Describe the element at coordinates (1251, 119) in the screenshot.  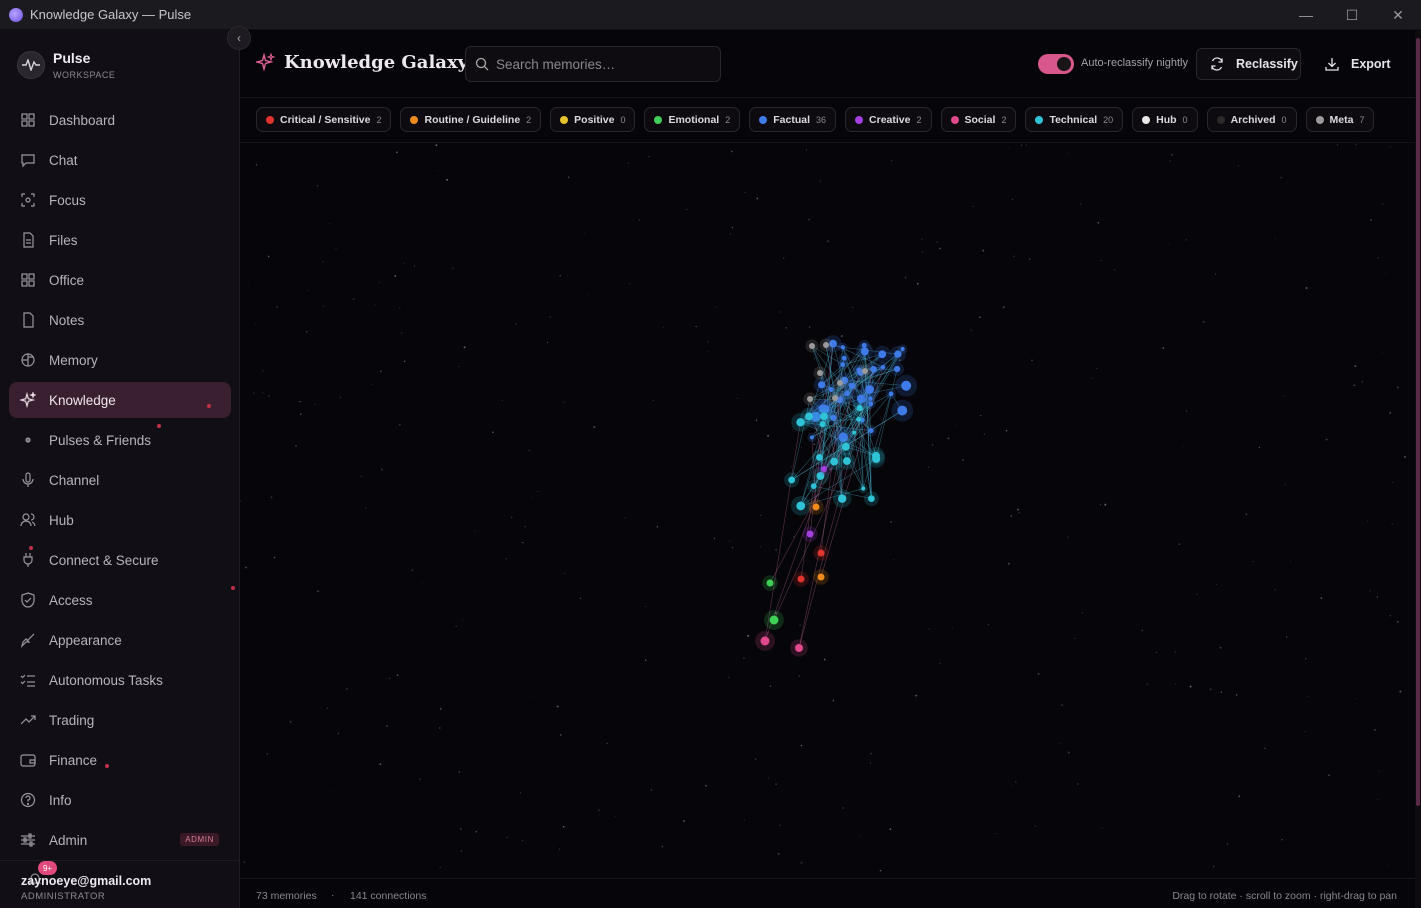
I see `filter-chip-archived: Archived 0` at that location.